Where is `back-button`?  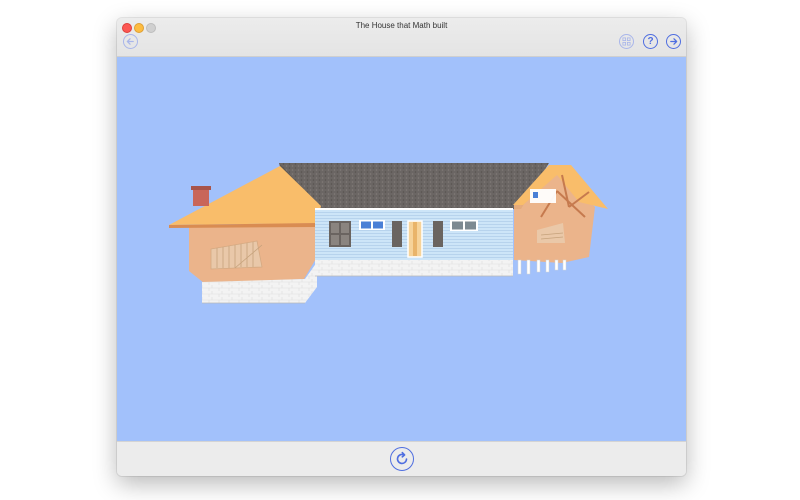 back-button is located at coordinates (130, 41).